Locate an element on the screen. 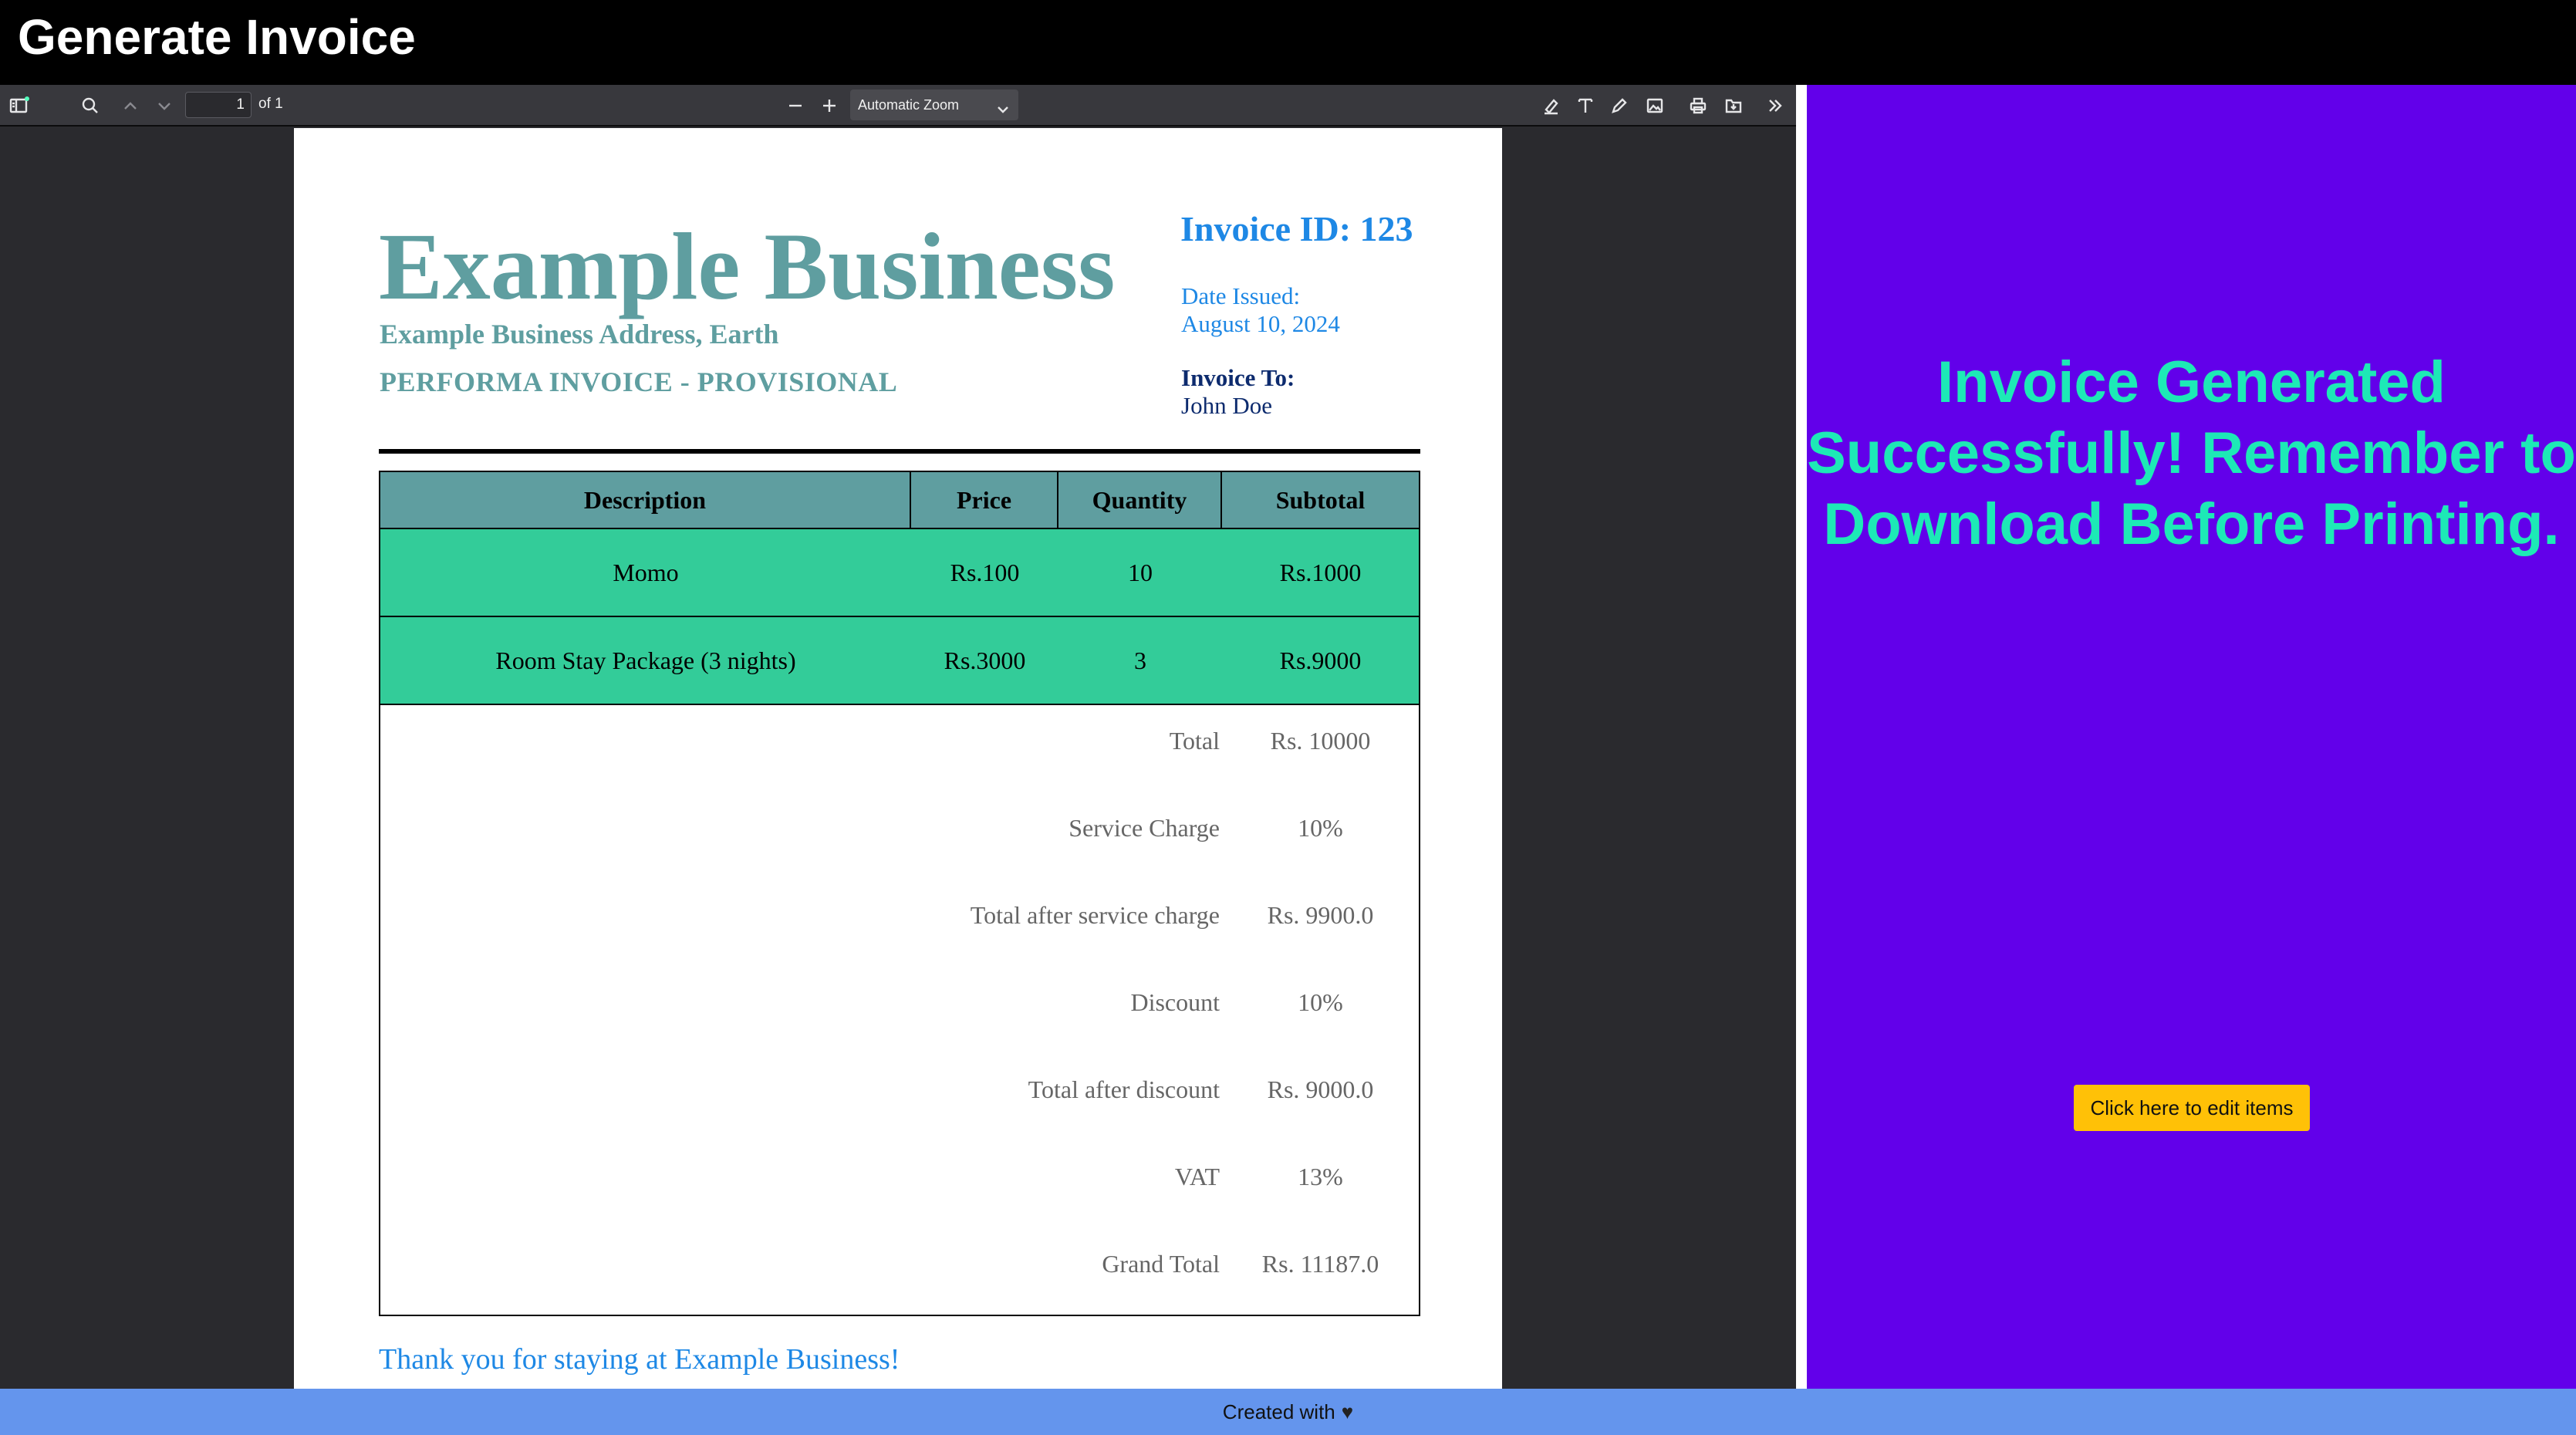 This screenshot has width=2576, height=1435. business-name: Example Business is located at coordinates (747, 266).